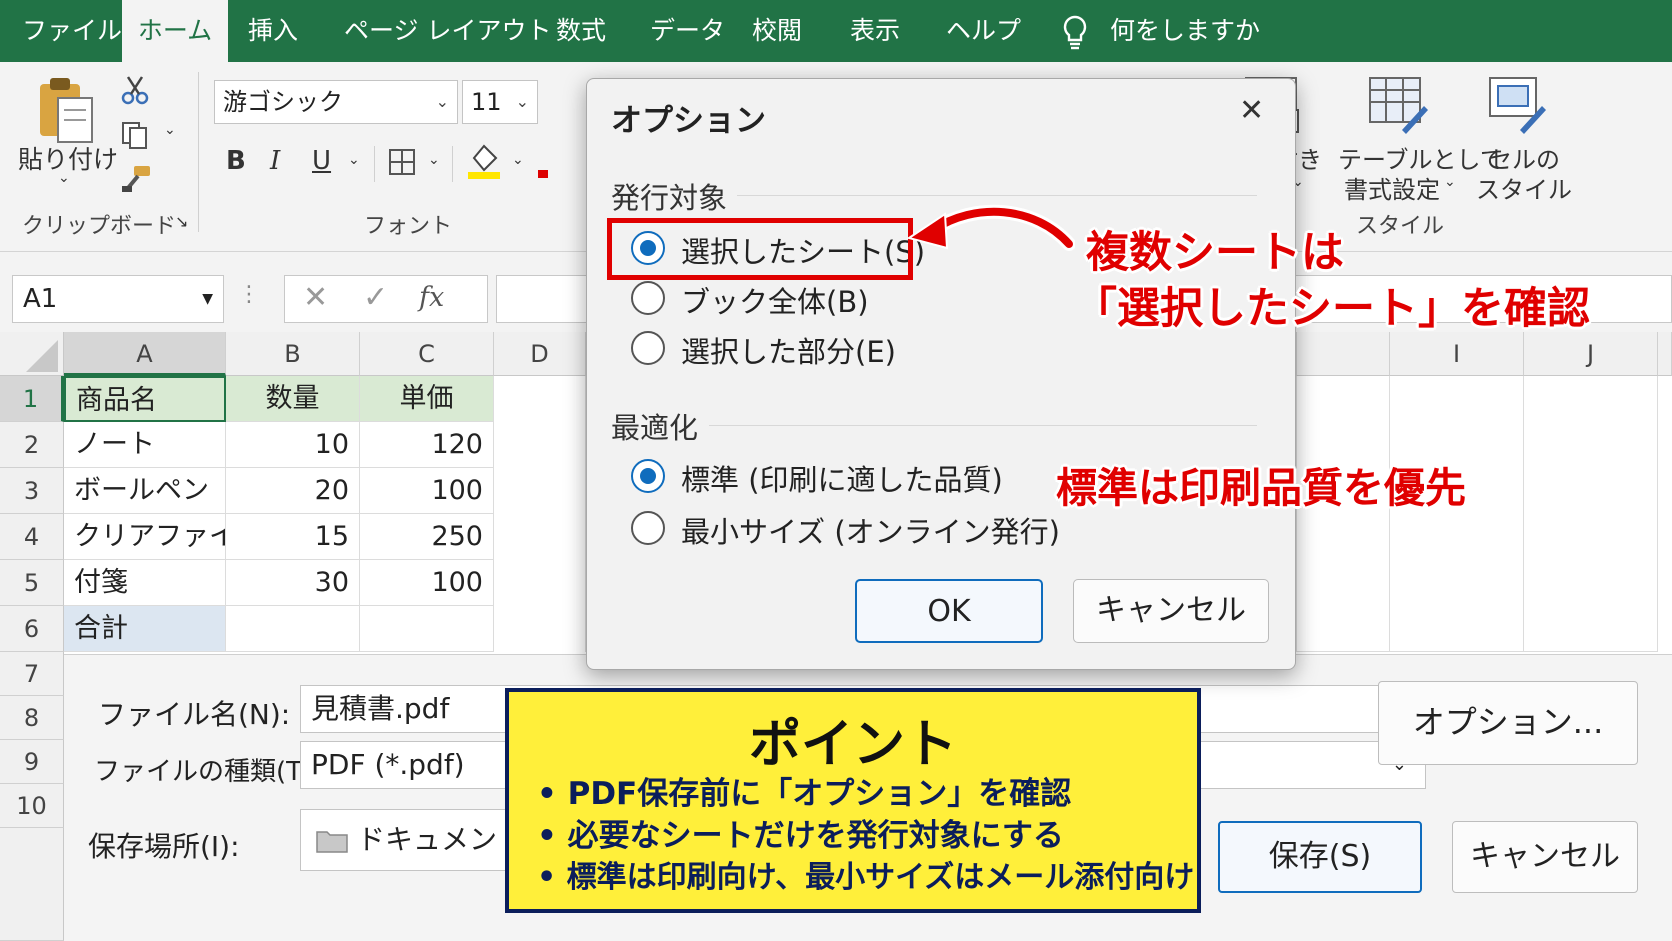 Image resolution: width=1672 pixels, height=941 pixels. I want to click on tab-review: 校閲, so click(777, 31).